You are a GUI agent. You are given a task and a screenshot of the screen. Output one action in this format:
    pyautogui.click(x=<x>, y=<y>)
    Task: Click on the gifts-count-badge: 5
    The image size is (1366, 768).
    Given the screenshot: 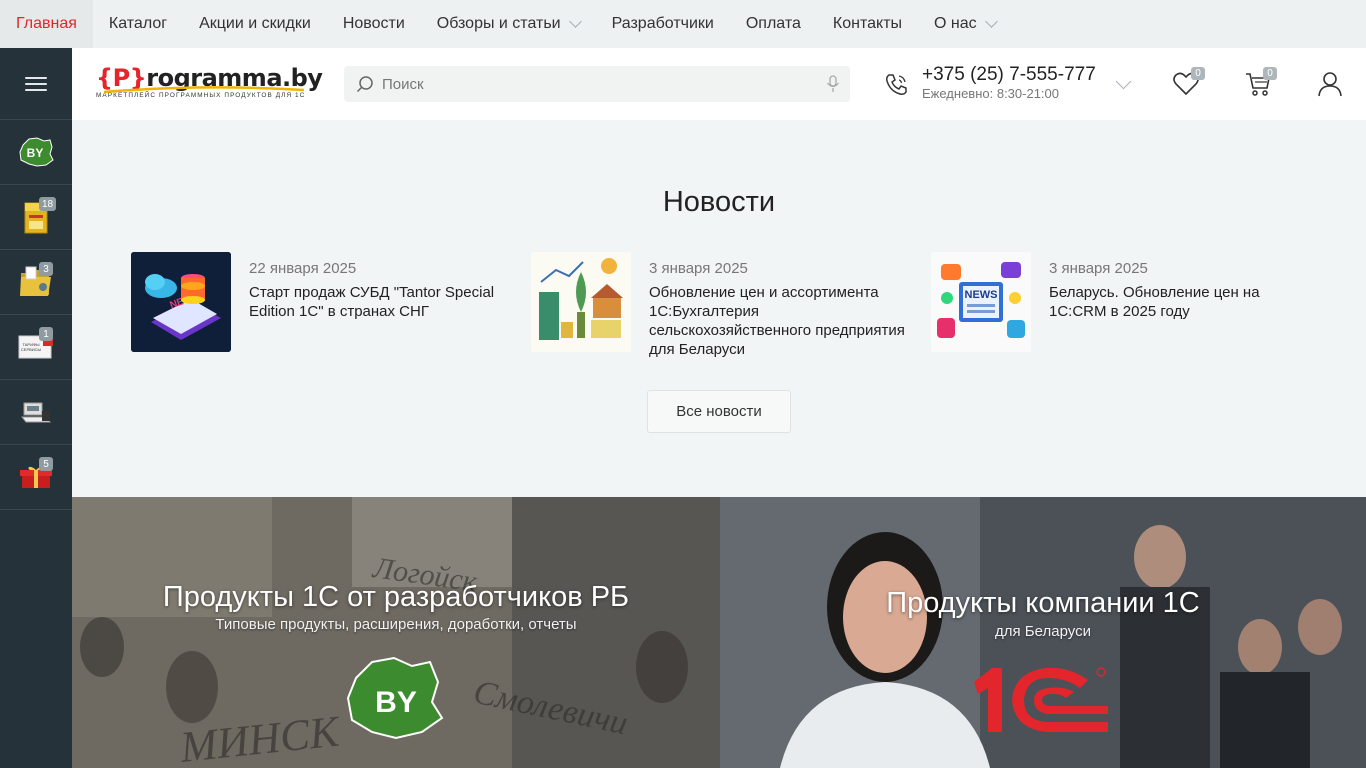 What is the action you would take?
    pyautogui.click(x=46, y=464)
    